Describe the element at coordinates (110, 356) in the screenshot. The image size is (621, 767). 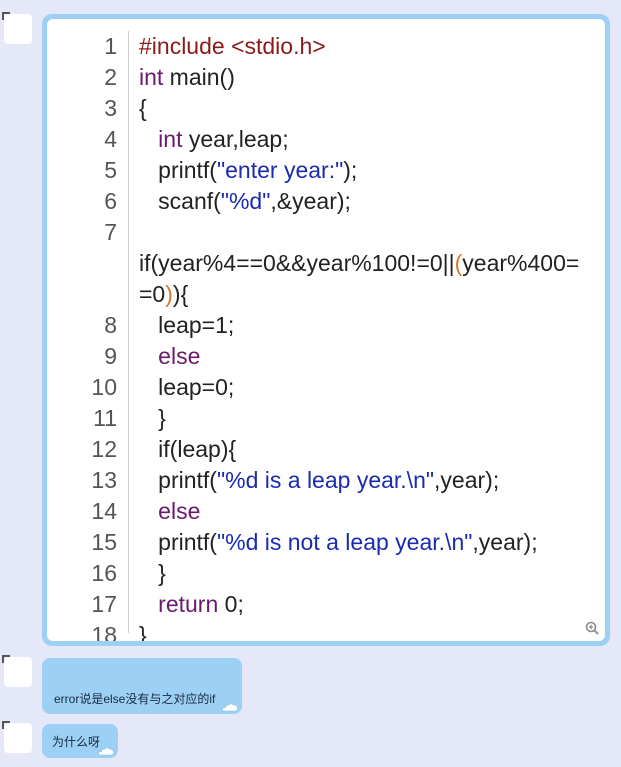
I see `line-number: 9` at that location.